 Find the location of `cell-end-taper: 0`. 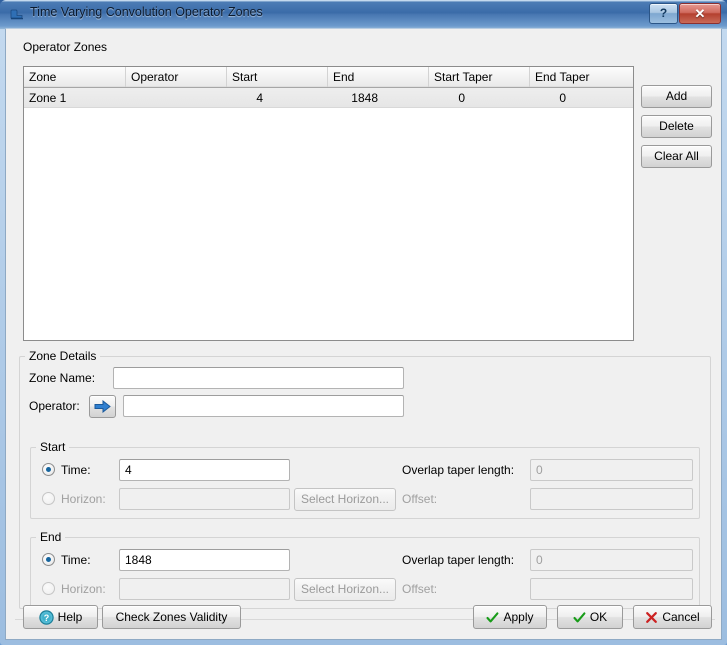

cell-end-taper: 0 is located at coordinates (562, 98).